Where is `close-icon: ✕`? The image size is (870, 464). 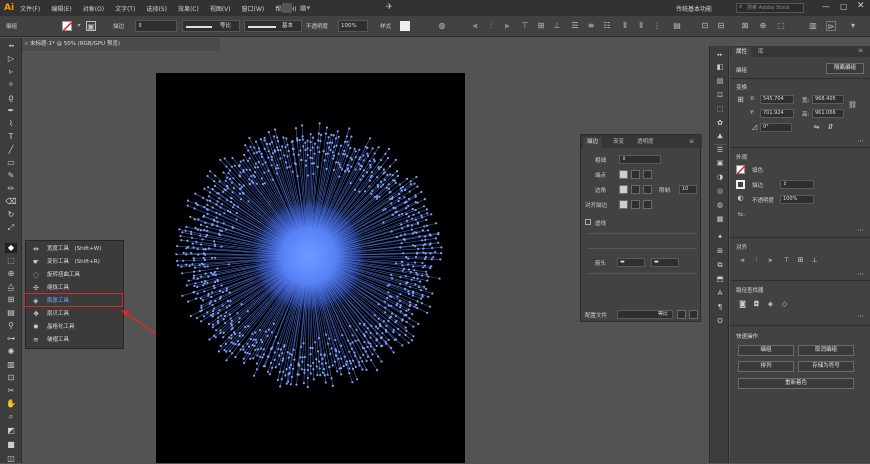
close-icon: ✕ is located at coordinates (861, 6).